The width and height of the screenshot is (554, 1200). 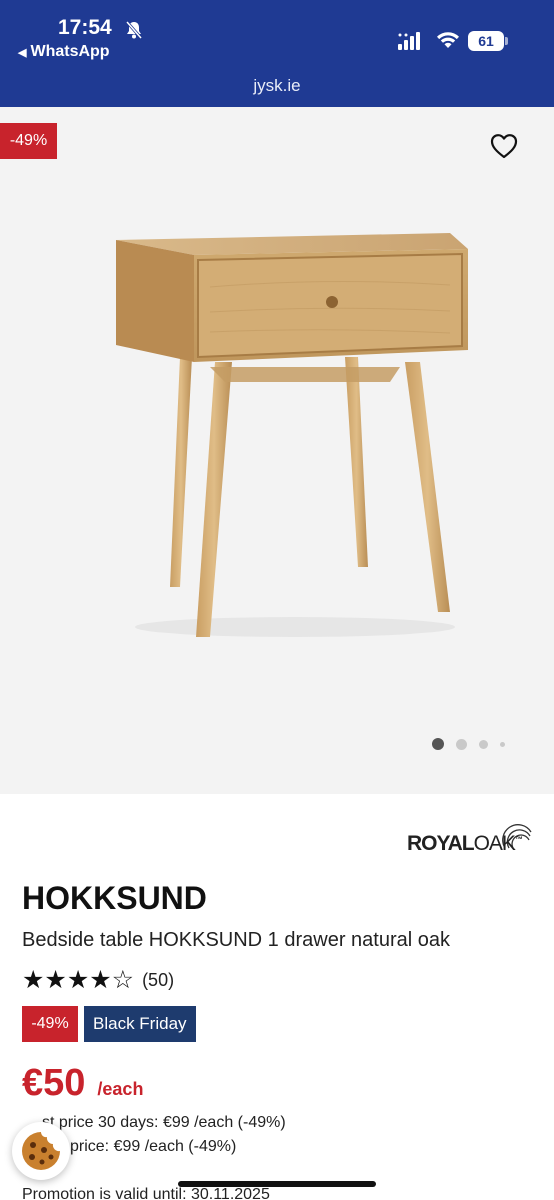 What do you see at coordinates (28, 141) in the screenshot?
I see `discount-badge: -49%` at bounding box center [28, 141].